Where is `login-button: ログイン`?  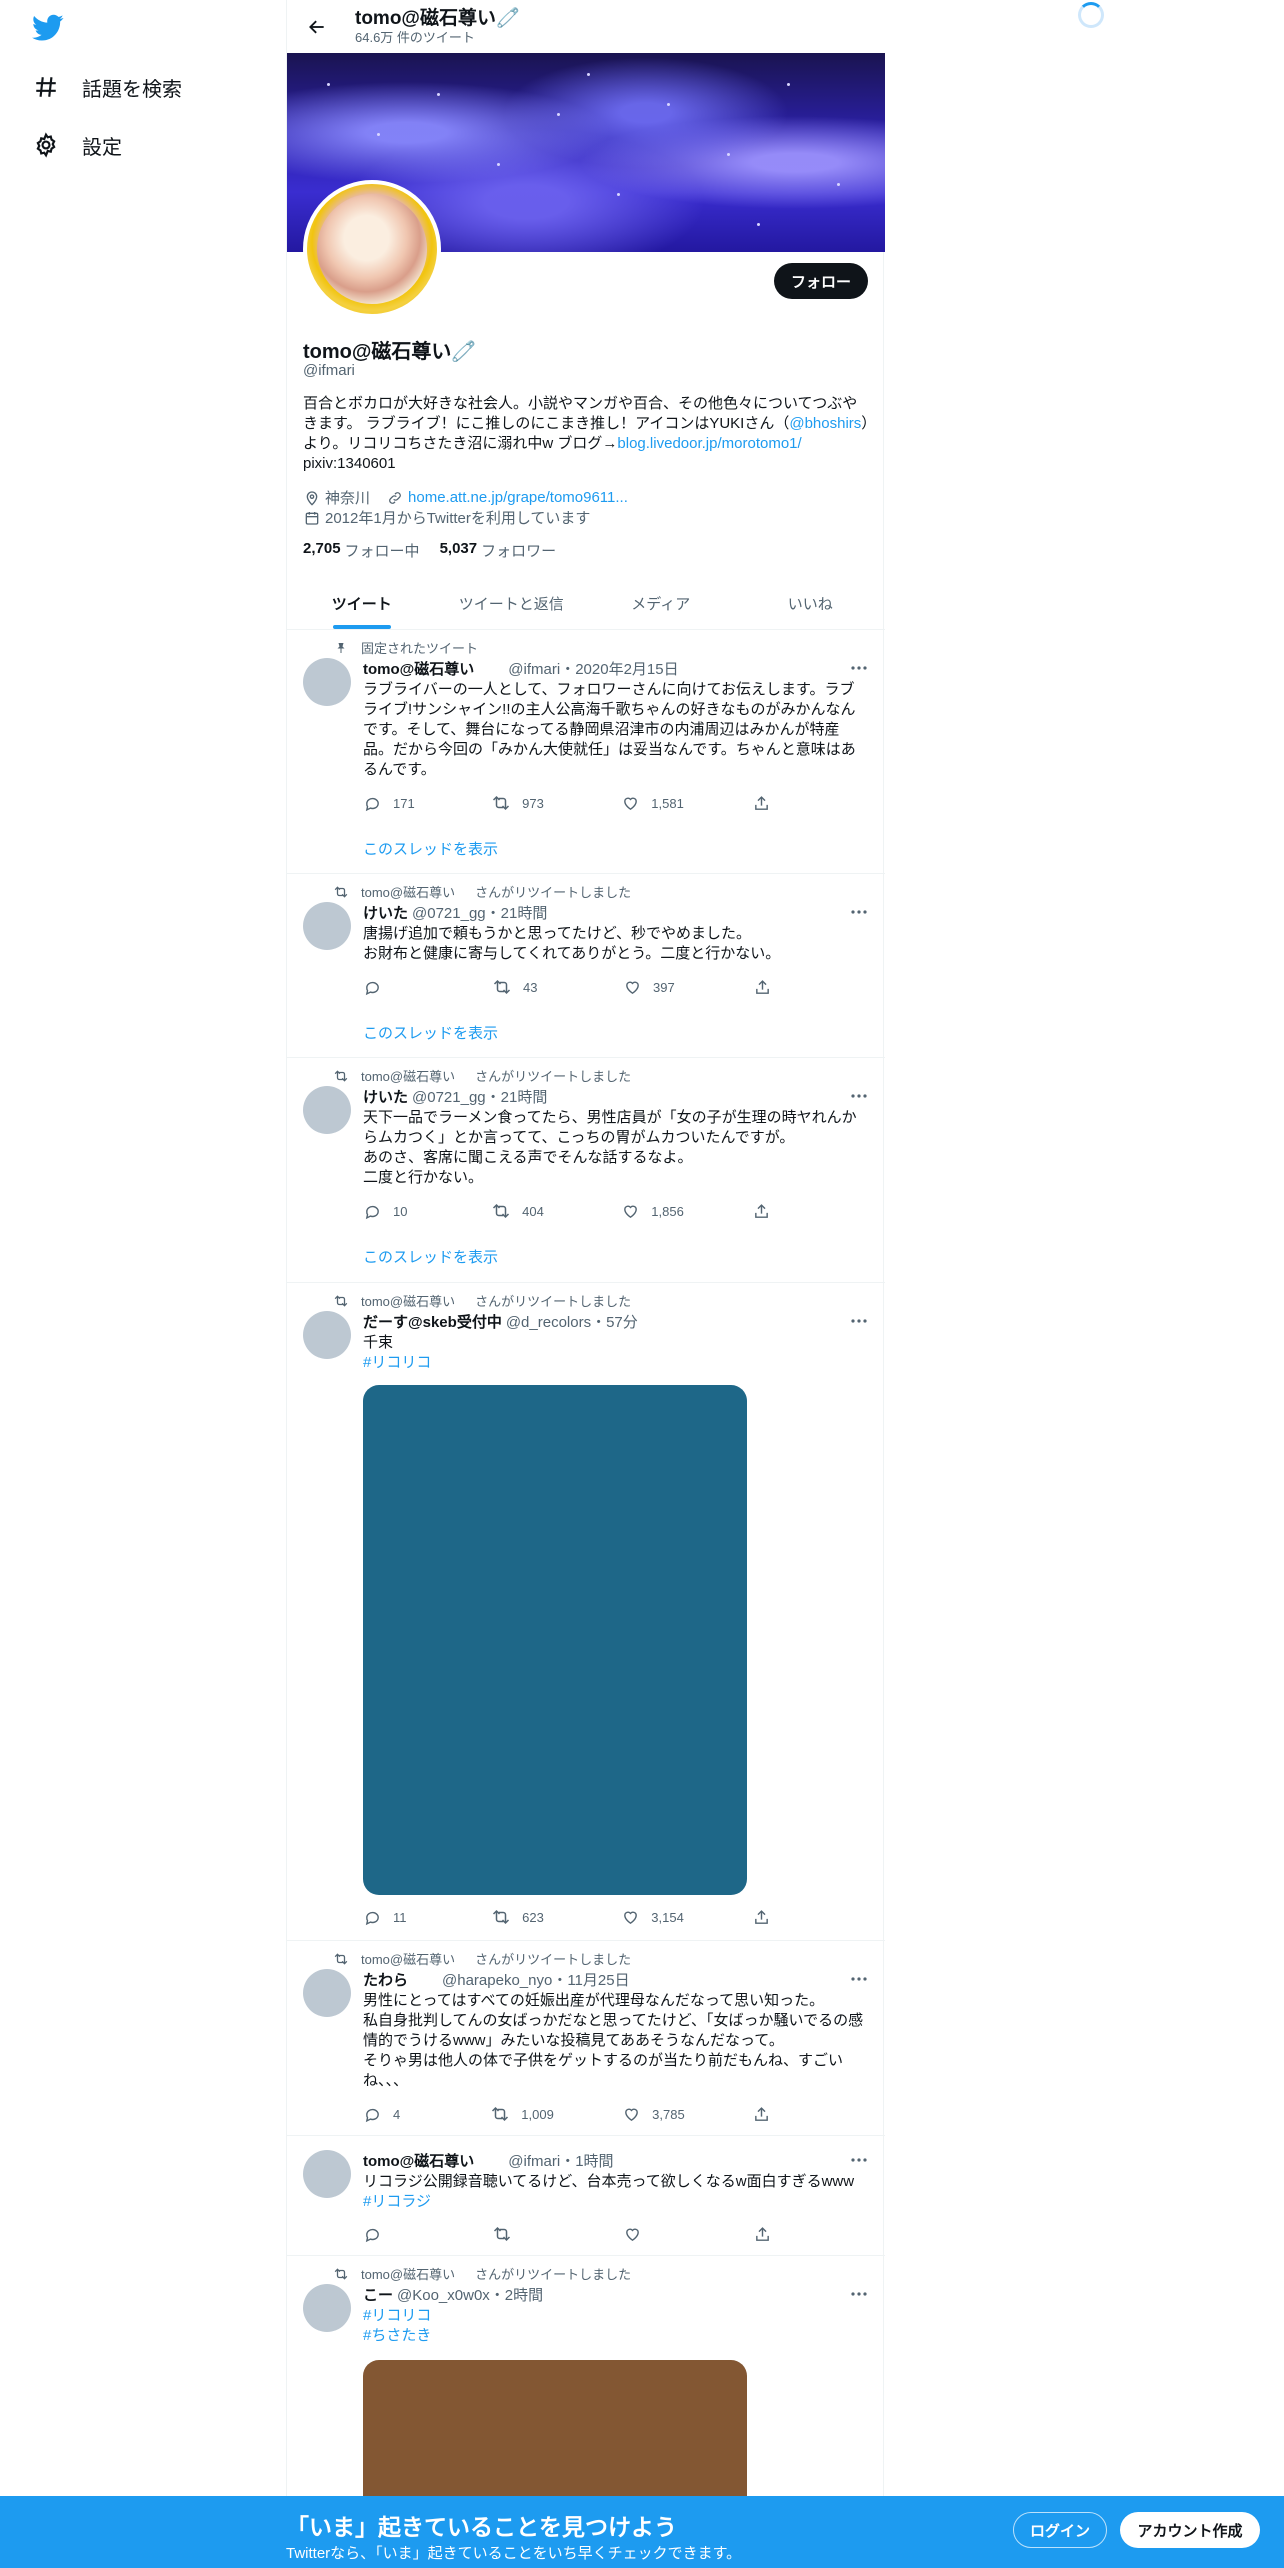
login-button: ログイン is located at coordinates (1060, 2530).